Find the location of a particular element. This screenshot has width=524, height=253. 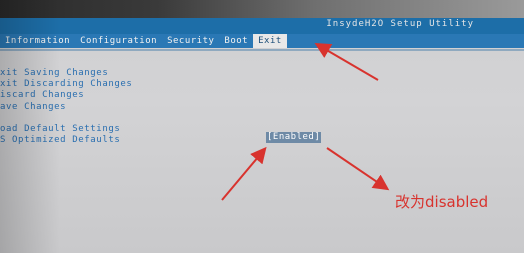

arrow-to-exit-tab is located at coordinates (346, 61).